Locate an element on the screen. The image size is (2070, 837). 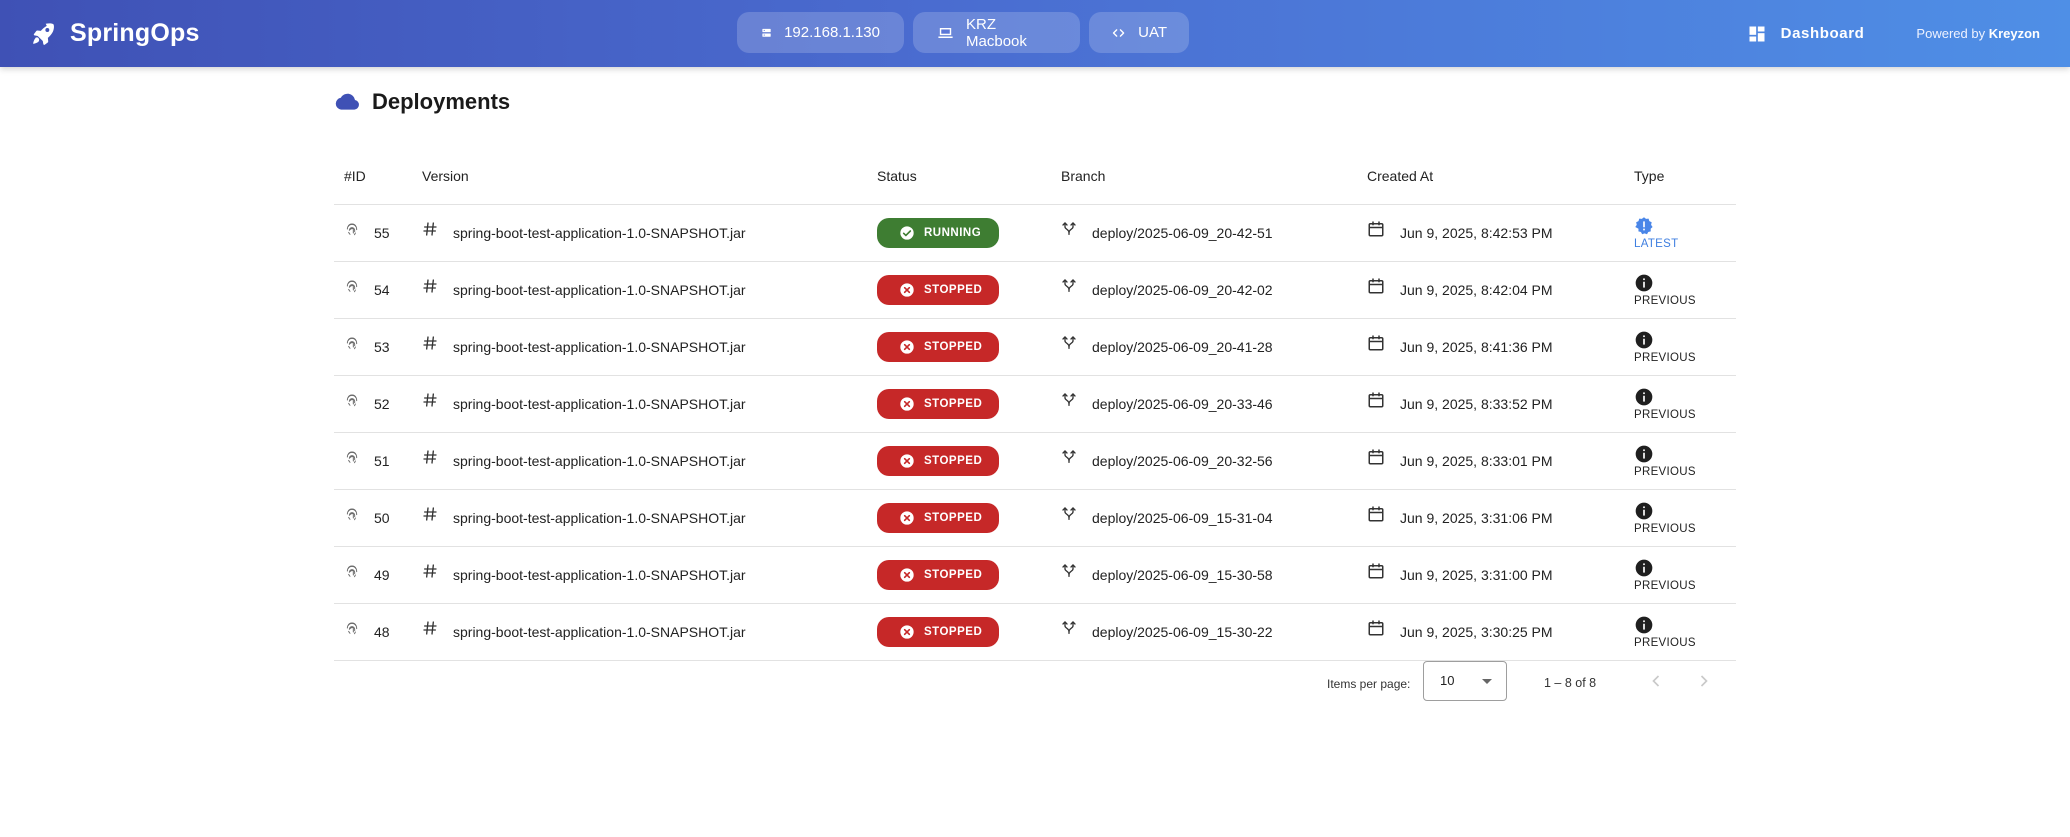
type-label: LATEST is located at coordinates (1656, 243).